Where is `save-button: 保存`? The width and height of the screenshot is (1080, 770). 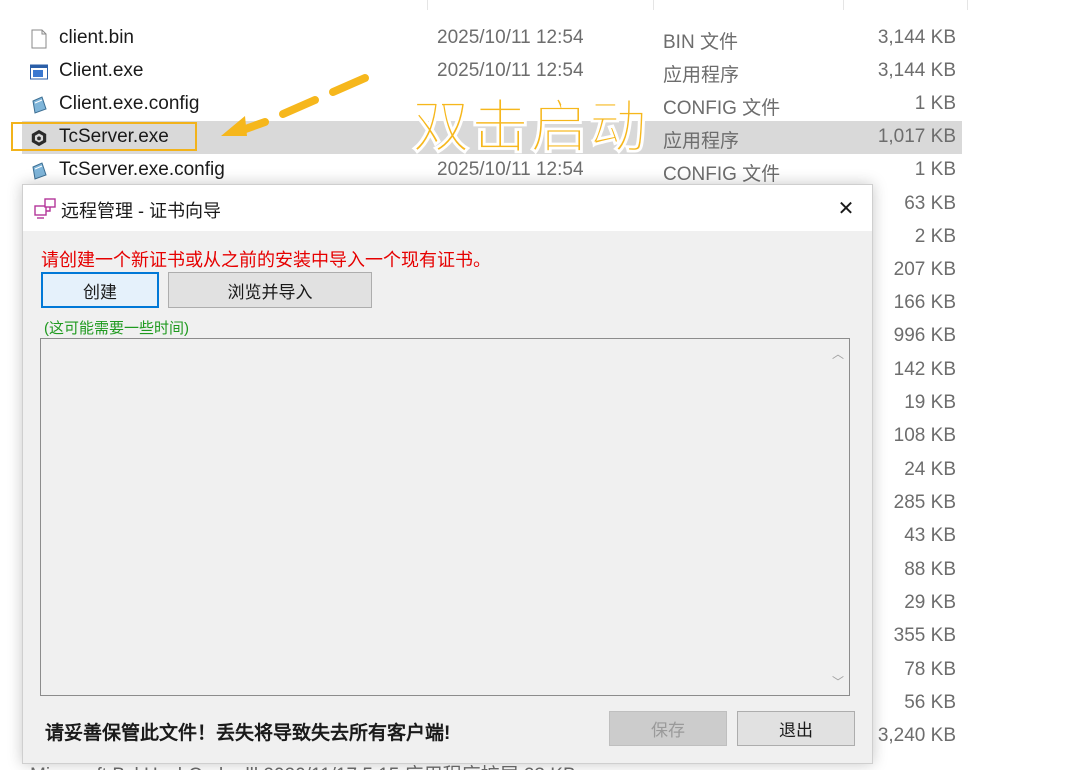 save-button: 保存 is located at coordinates (668, 728).